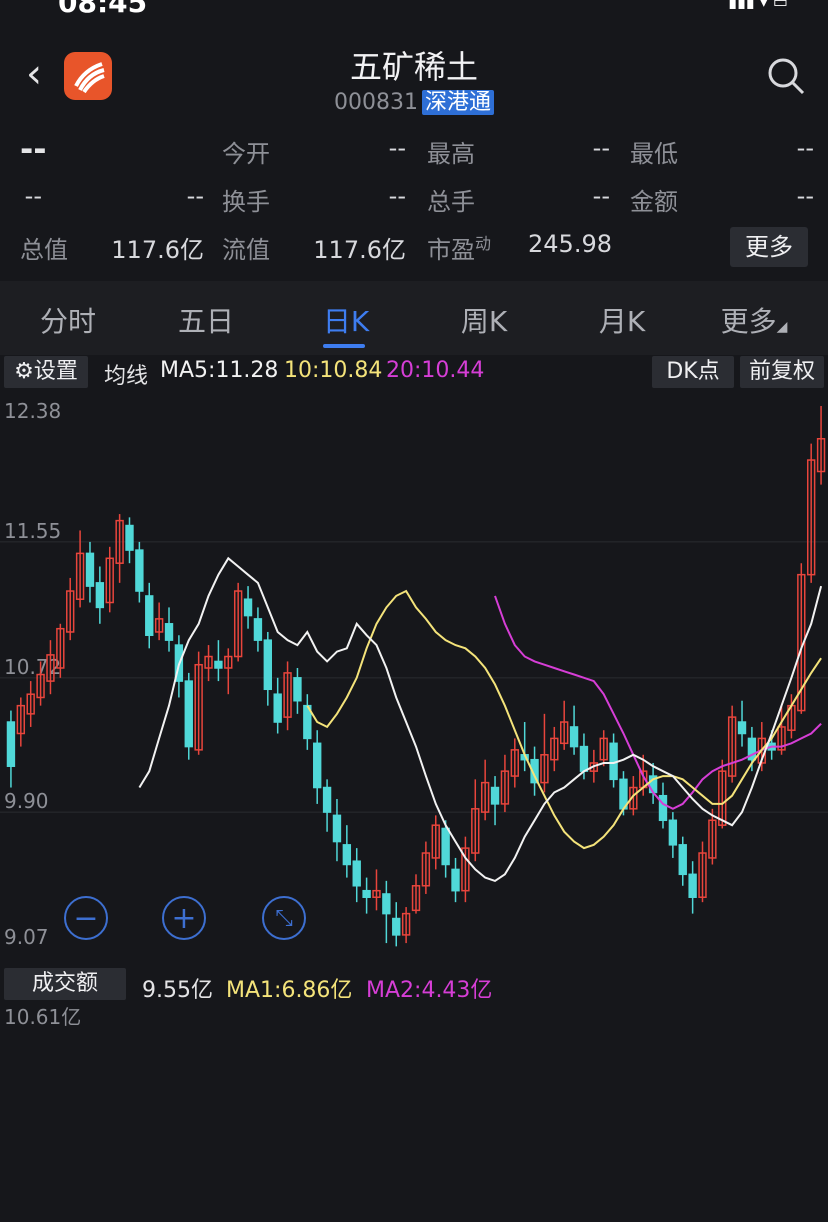  I want to click on open-label: 今开, so click(246, 154).